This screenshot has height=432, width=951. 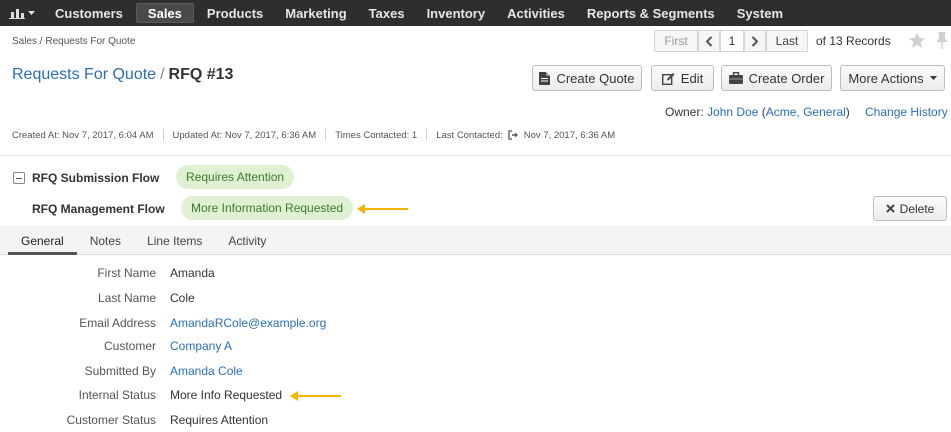 What do you see at coordinates (735, 78) in the screenshot?
I see `briefcase-icon` at bounding box center [735, 78].